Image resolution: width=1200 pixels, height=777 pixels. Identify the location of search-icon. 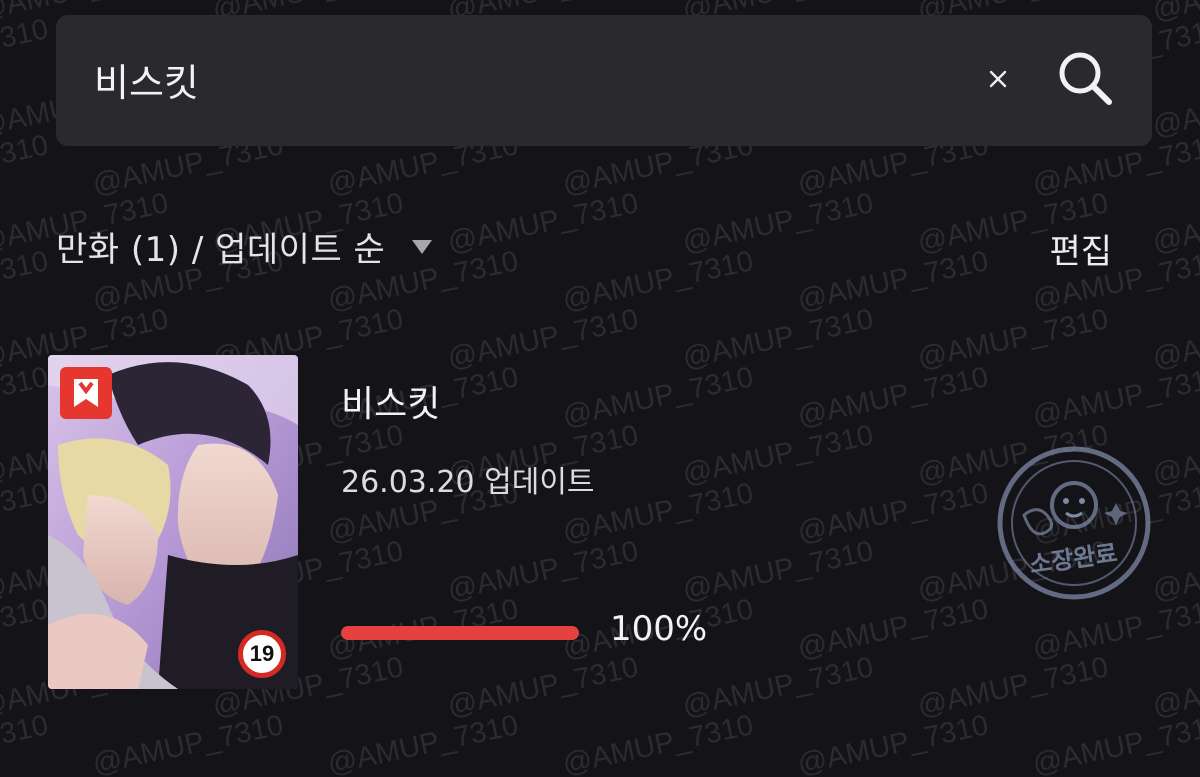
(1085, 78).